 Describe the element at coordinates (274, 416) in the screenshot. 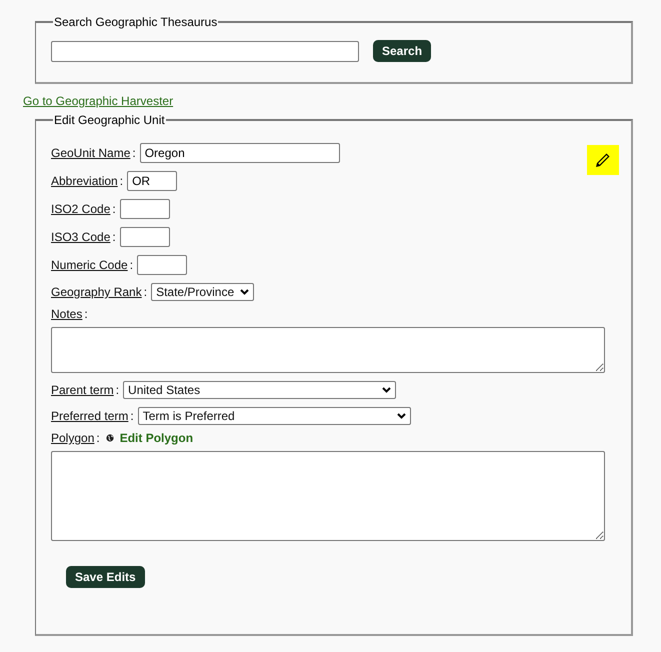

I see `select-field: Term is Preferred` at that location.